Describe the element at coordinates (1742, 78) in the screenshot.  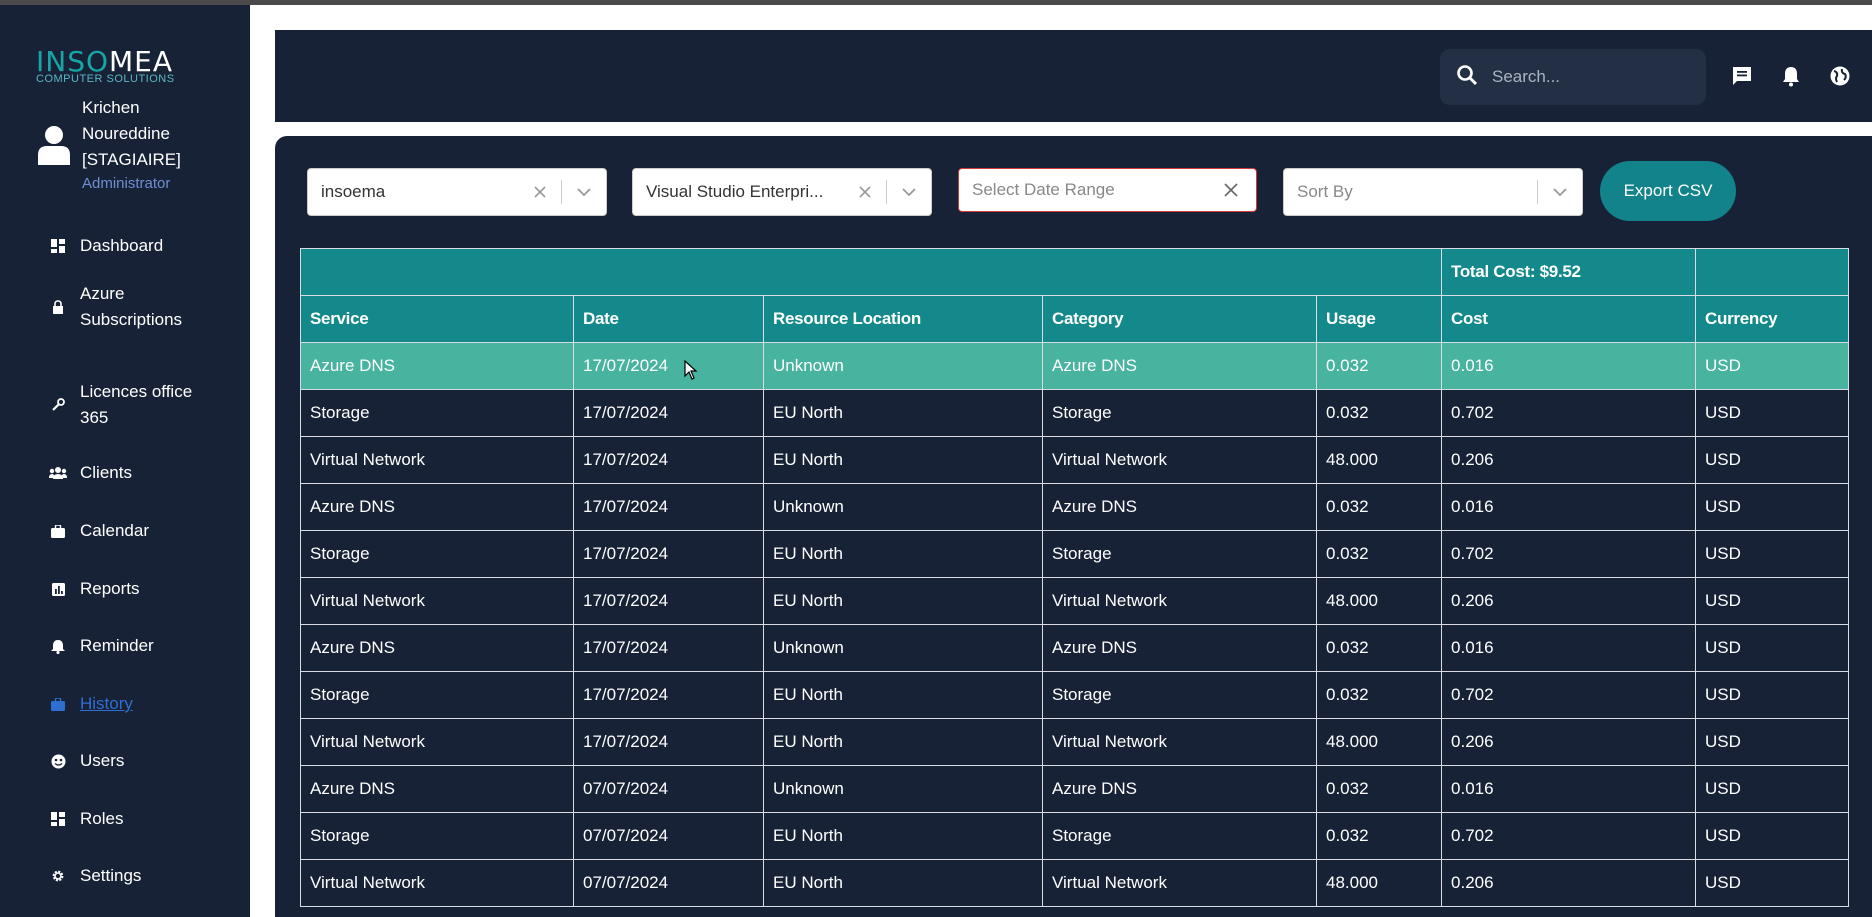
I see `chat-icon` at that location.